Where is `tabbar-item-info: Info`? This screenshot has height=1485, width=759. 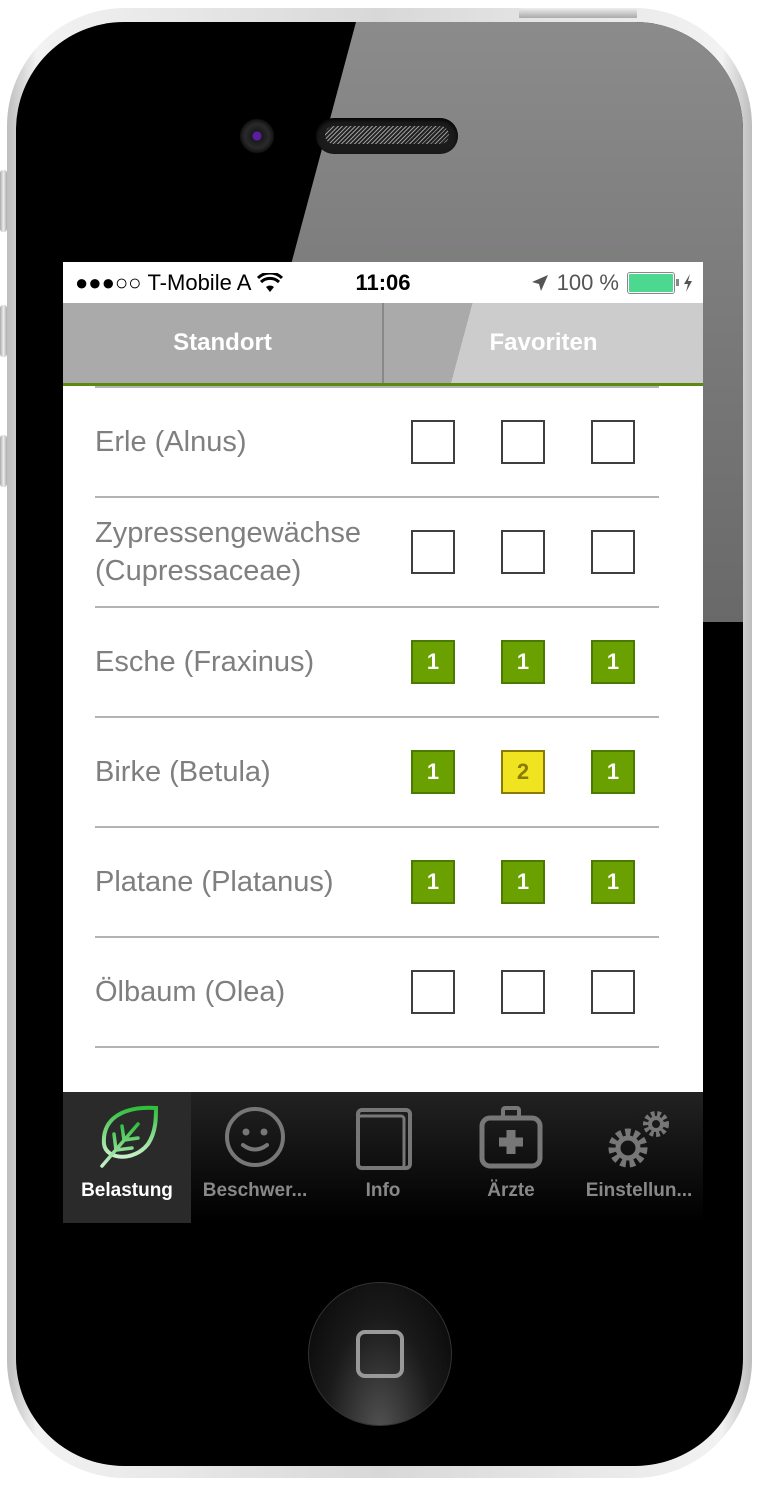
tabbar-item-info: Info is located at coordinates (383, 1157).